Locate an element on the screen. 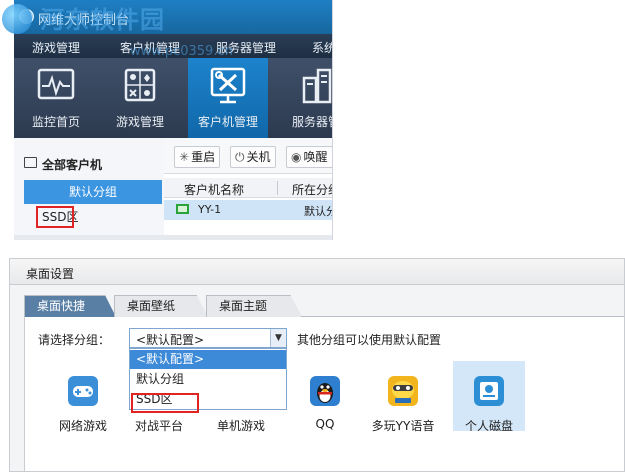 The height and width of the screenshot is (472, 625). client-tree-panel: 全部客户机 默认分组 SSD区 is located at coordinates (89, 189).